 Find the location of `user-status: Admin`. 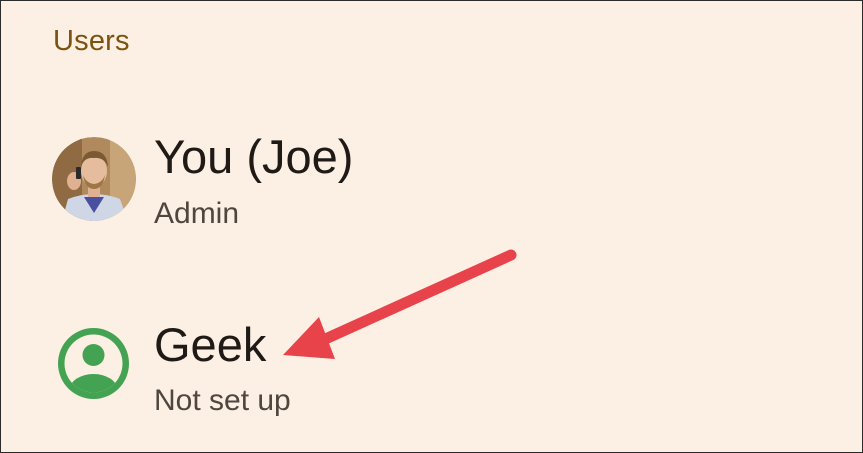

user-status: Admin is located at coordinates (197, 213).